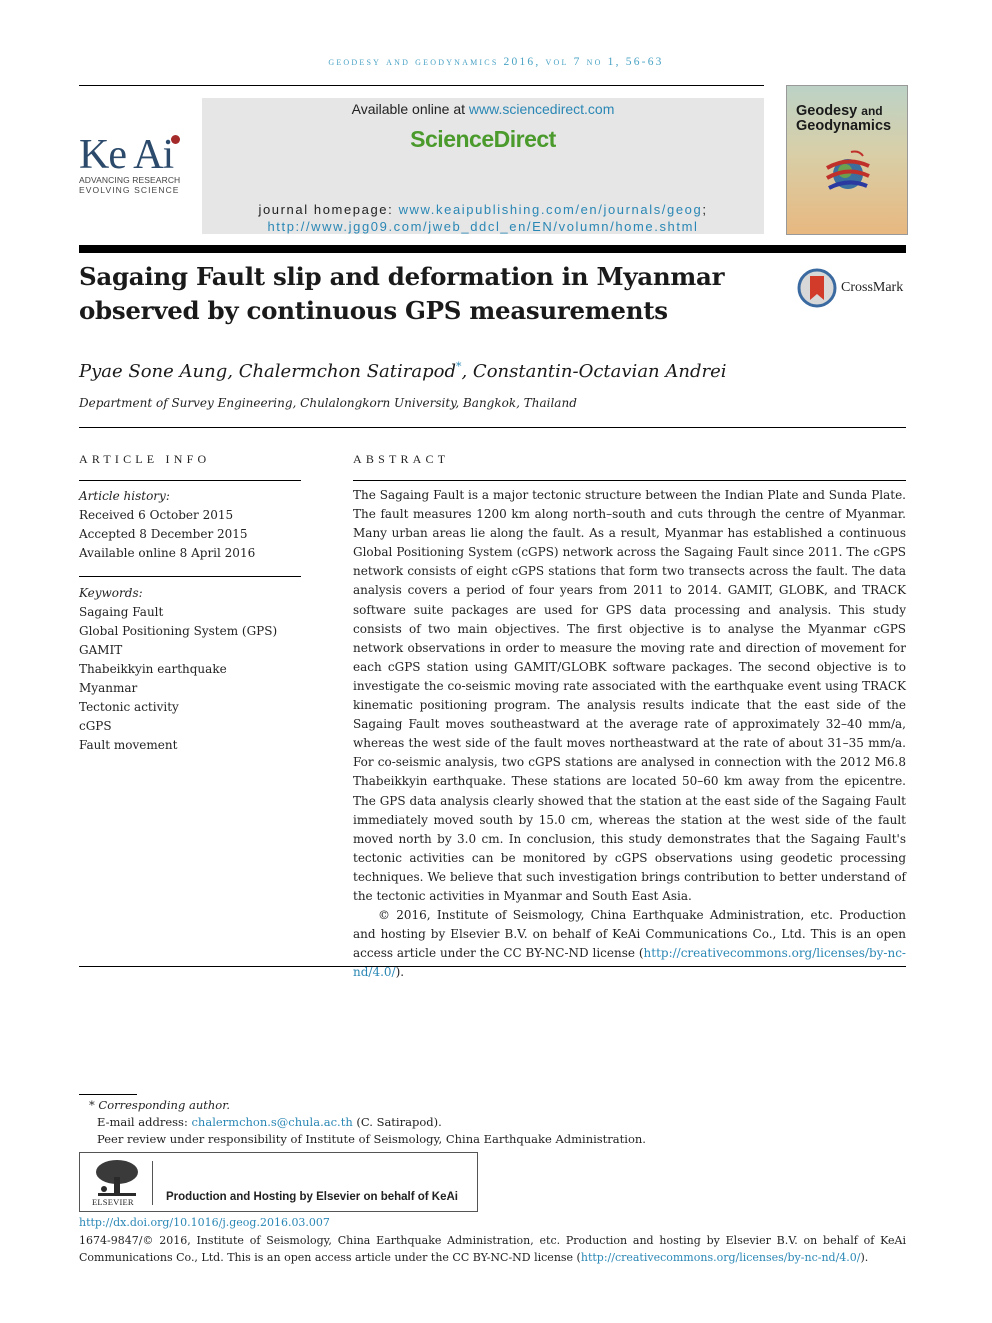 The image size is (992, 1323). Describe the element at coordinates (153, 669) in the screenshot. I see `keyword-item: Thabeikkyin earthquake` at that location.